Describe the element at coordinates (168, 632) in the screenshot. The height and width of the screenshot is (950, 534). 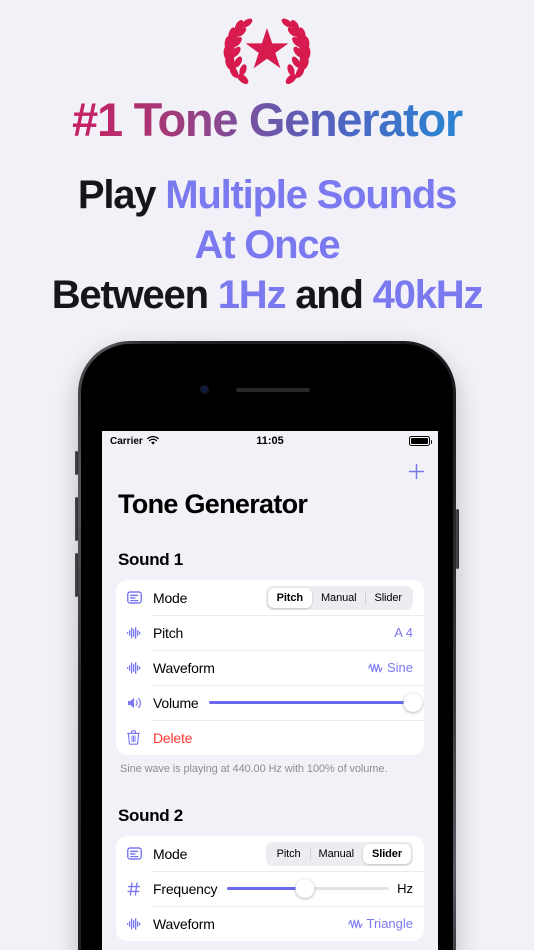
I see `row-label-pitch: Pitch` at that location.